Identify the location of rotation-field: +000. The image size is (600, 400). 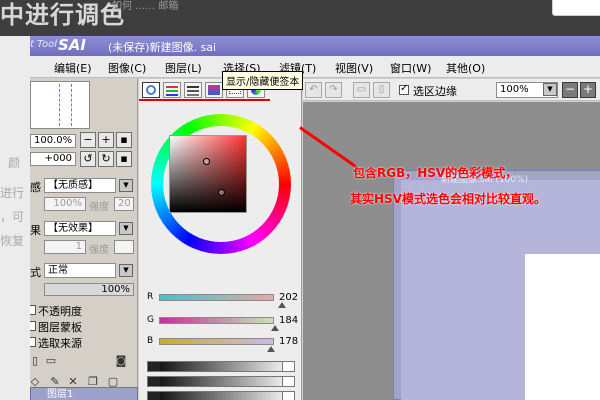
(53, 159).